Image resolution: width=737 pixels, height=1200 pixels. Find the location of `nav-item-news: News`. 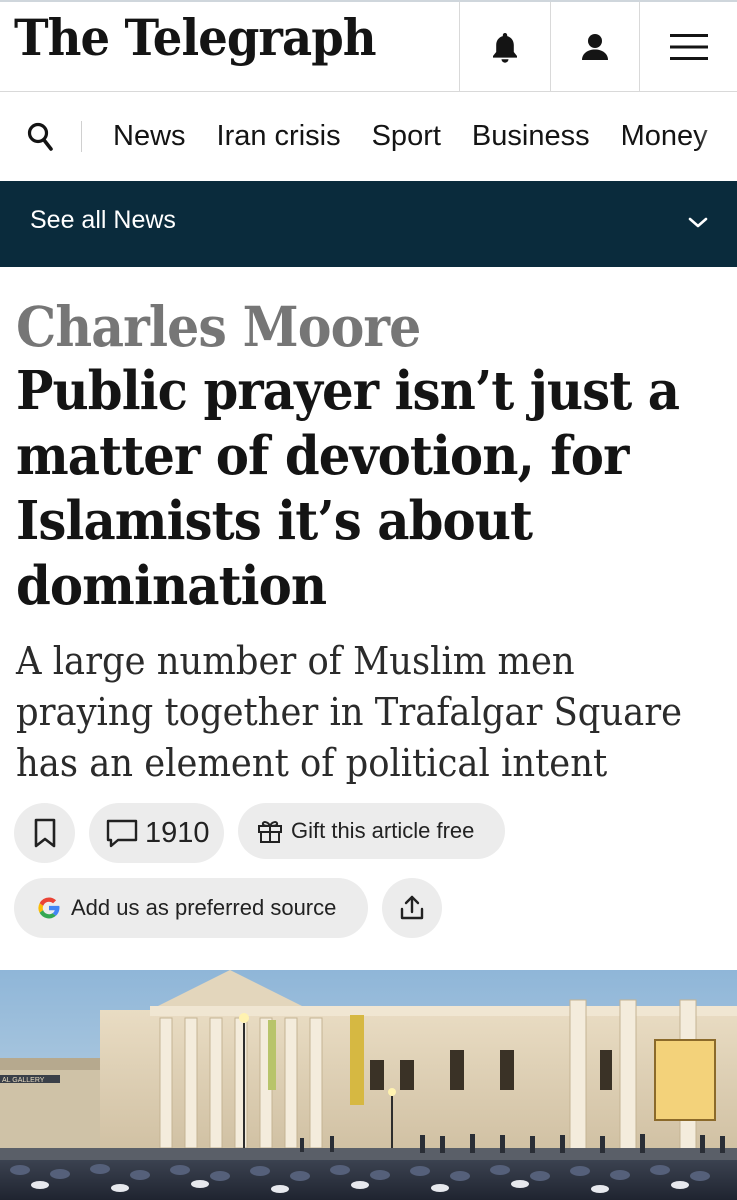

nav-item-news: News is located at coordinates (149, 136).